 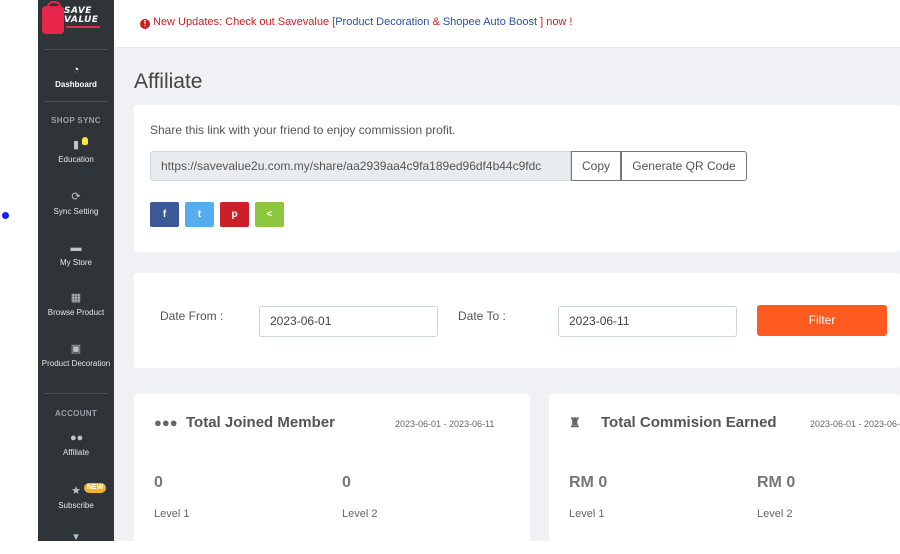 What do you see at coordinates (76, 70) in the screenshot?
I see `speedometer-icon: ◔` at bounding box center [76, 70].